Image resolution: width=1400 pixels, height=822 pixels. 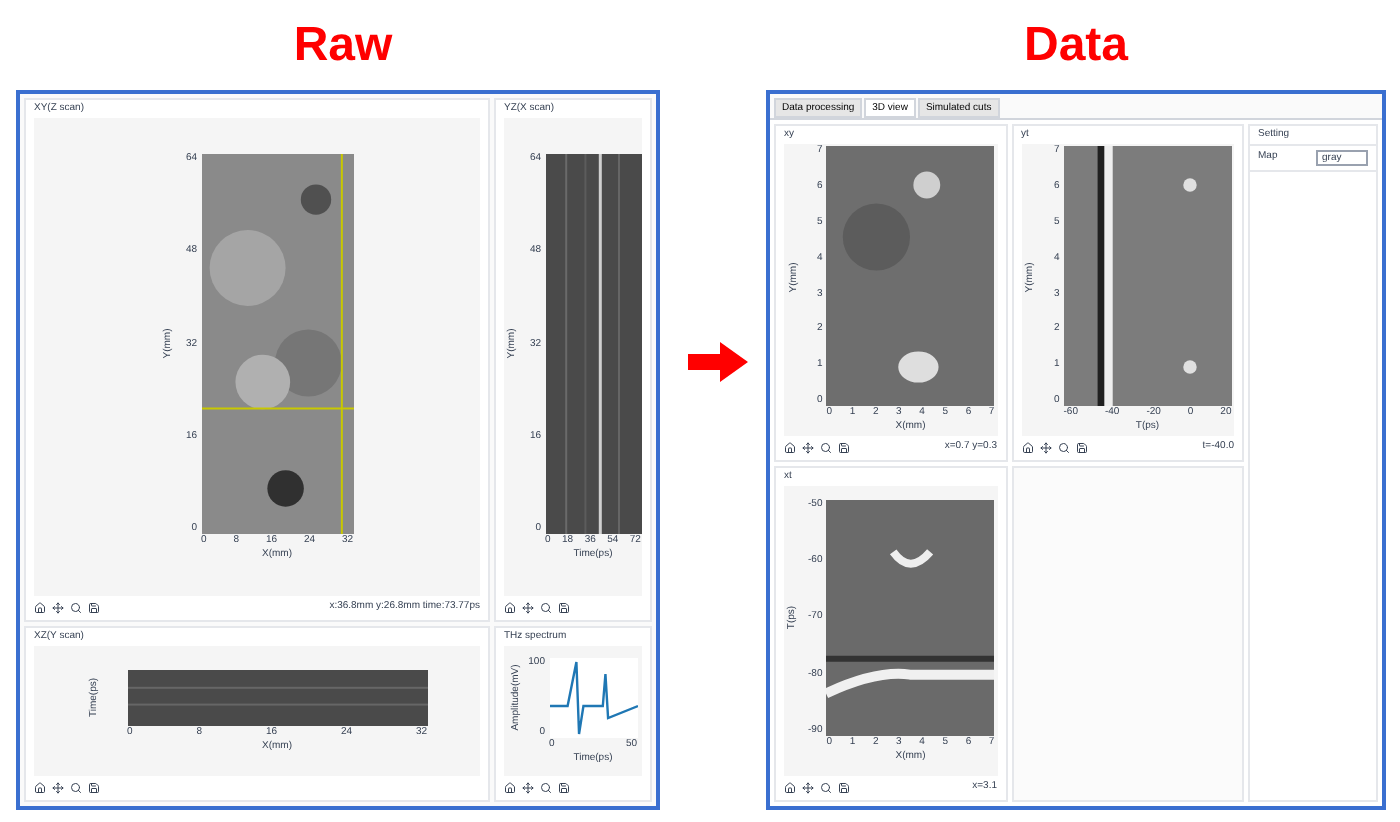 I want to click on arrow-icon, so click(x=718, y=361).